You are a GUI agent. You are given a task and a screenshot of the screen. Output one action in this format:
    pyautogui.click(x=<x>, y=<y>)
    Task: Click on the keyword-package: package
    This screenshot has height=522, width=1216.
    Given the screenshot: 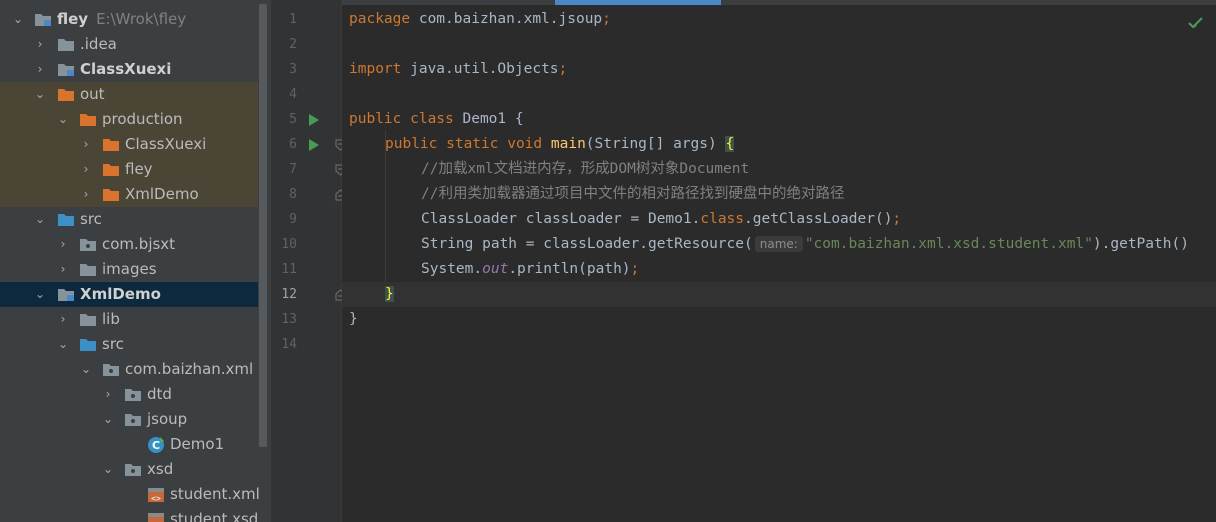 What is the action you would take?
    pyautogui.click(x=380, y=19)
    